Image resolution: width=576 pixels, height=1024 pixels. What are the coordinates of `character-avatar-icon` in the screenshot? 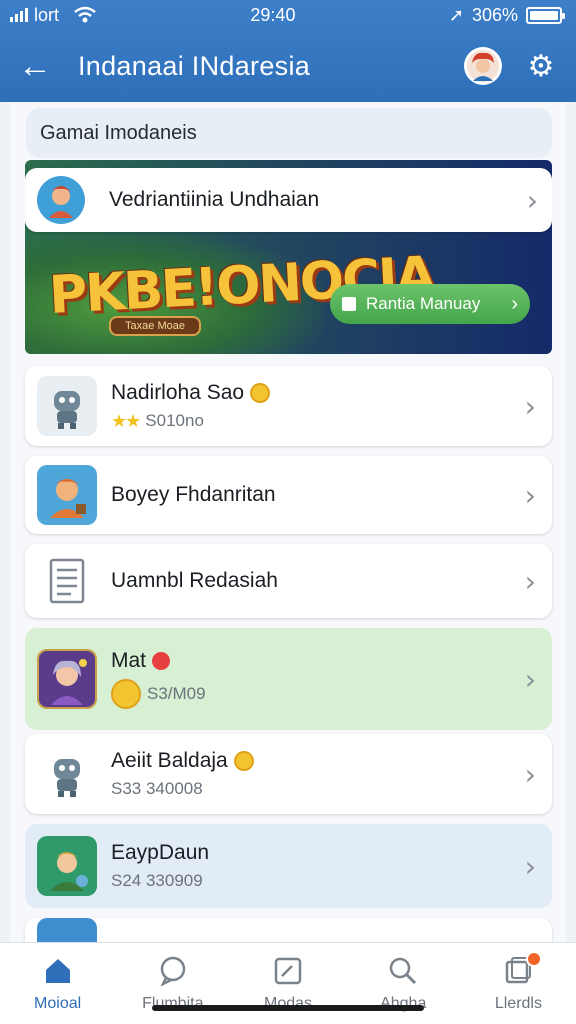 It's located at (61, 200).